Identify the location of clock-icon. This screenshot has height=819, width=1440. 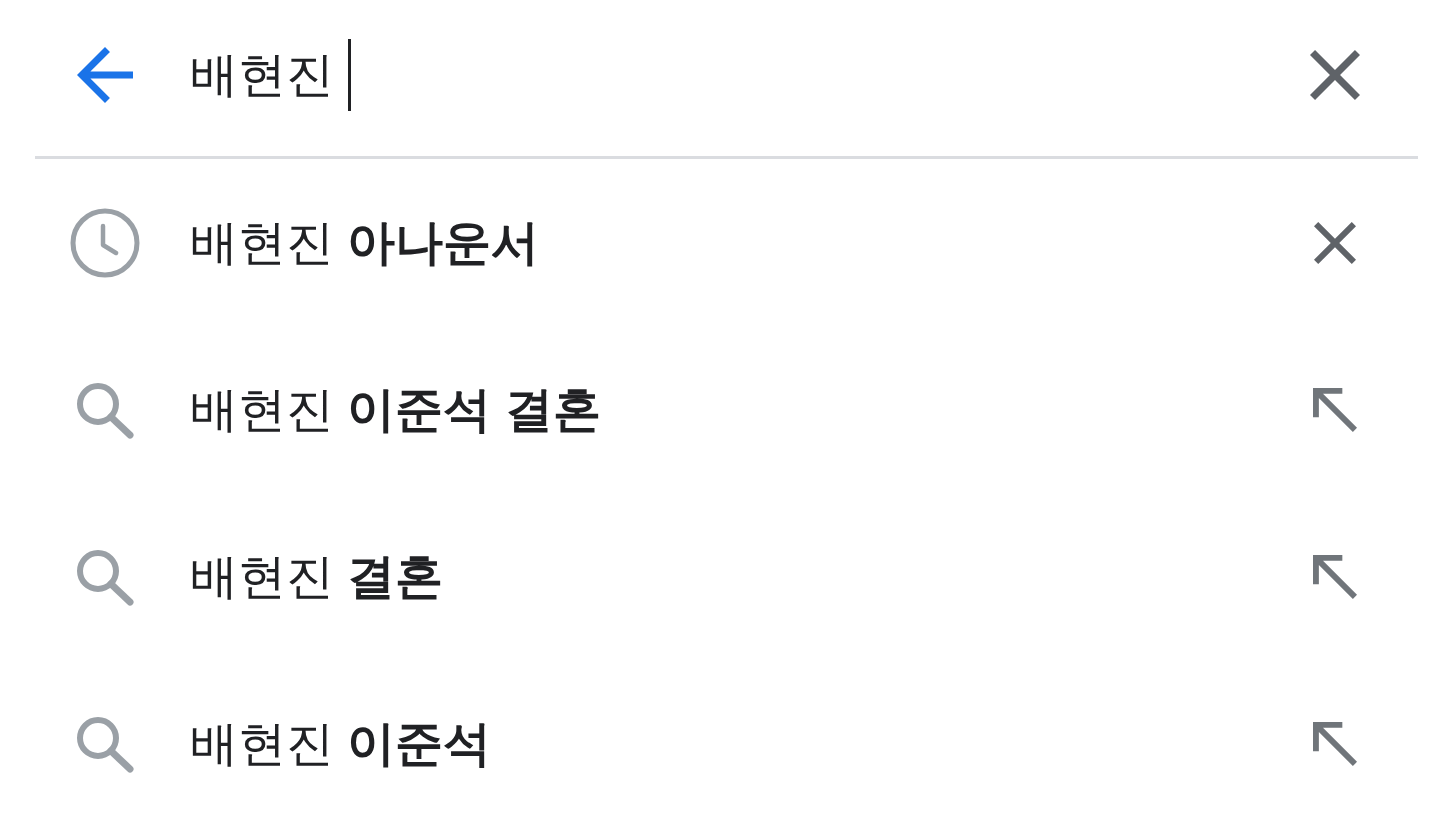
(105, 242).